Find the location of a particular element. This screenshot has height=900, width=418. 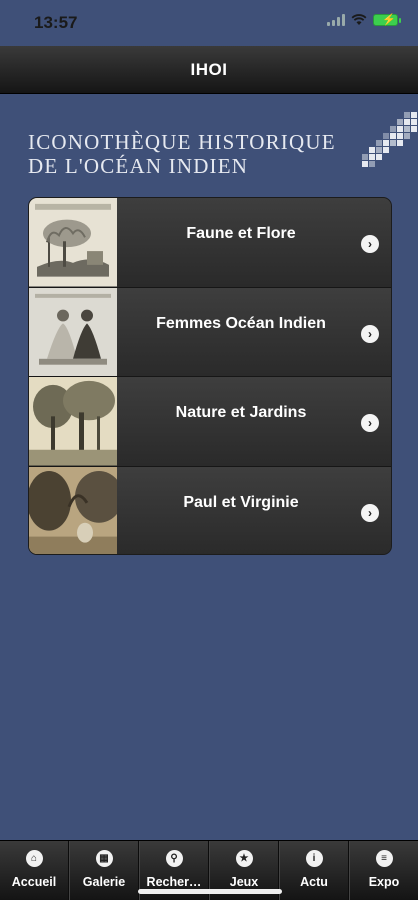

tab-galerie: ▦ Galerie is located at coordinates (104, 870).